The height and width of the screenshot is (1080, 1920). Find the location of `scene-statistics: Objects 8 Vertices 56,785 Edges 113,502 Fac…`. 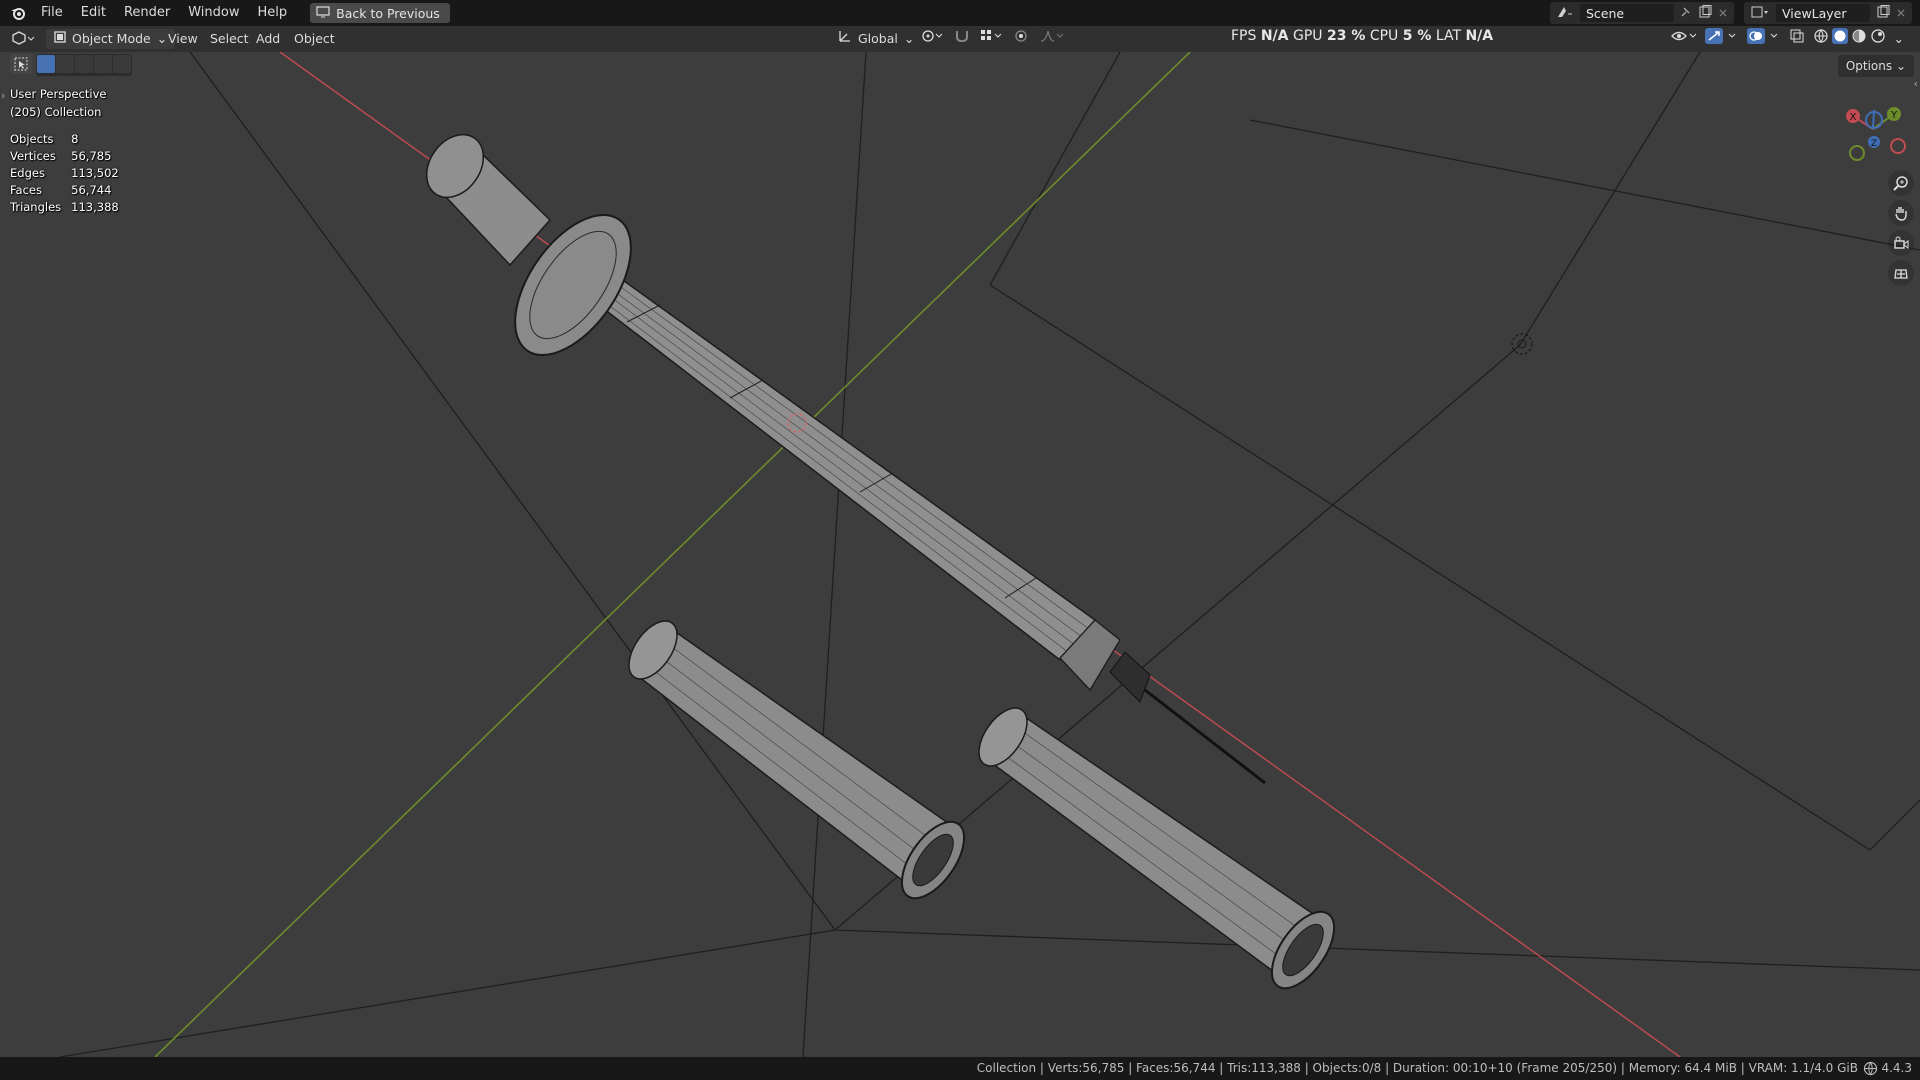

scene-statistics: Objects 8 Vertices 56,785 Edges 113,502 Fac… is located at coordinates (69, 175).